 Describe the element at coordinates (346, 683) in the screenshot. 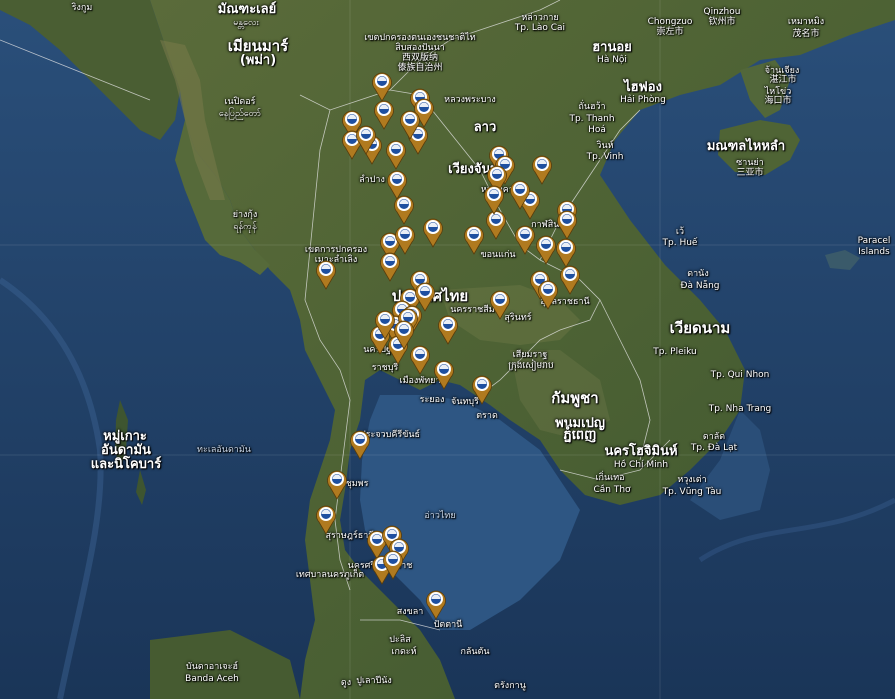

I see `place-label: ดูง` at that location.